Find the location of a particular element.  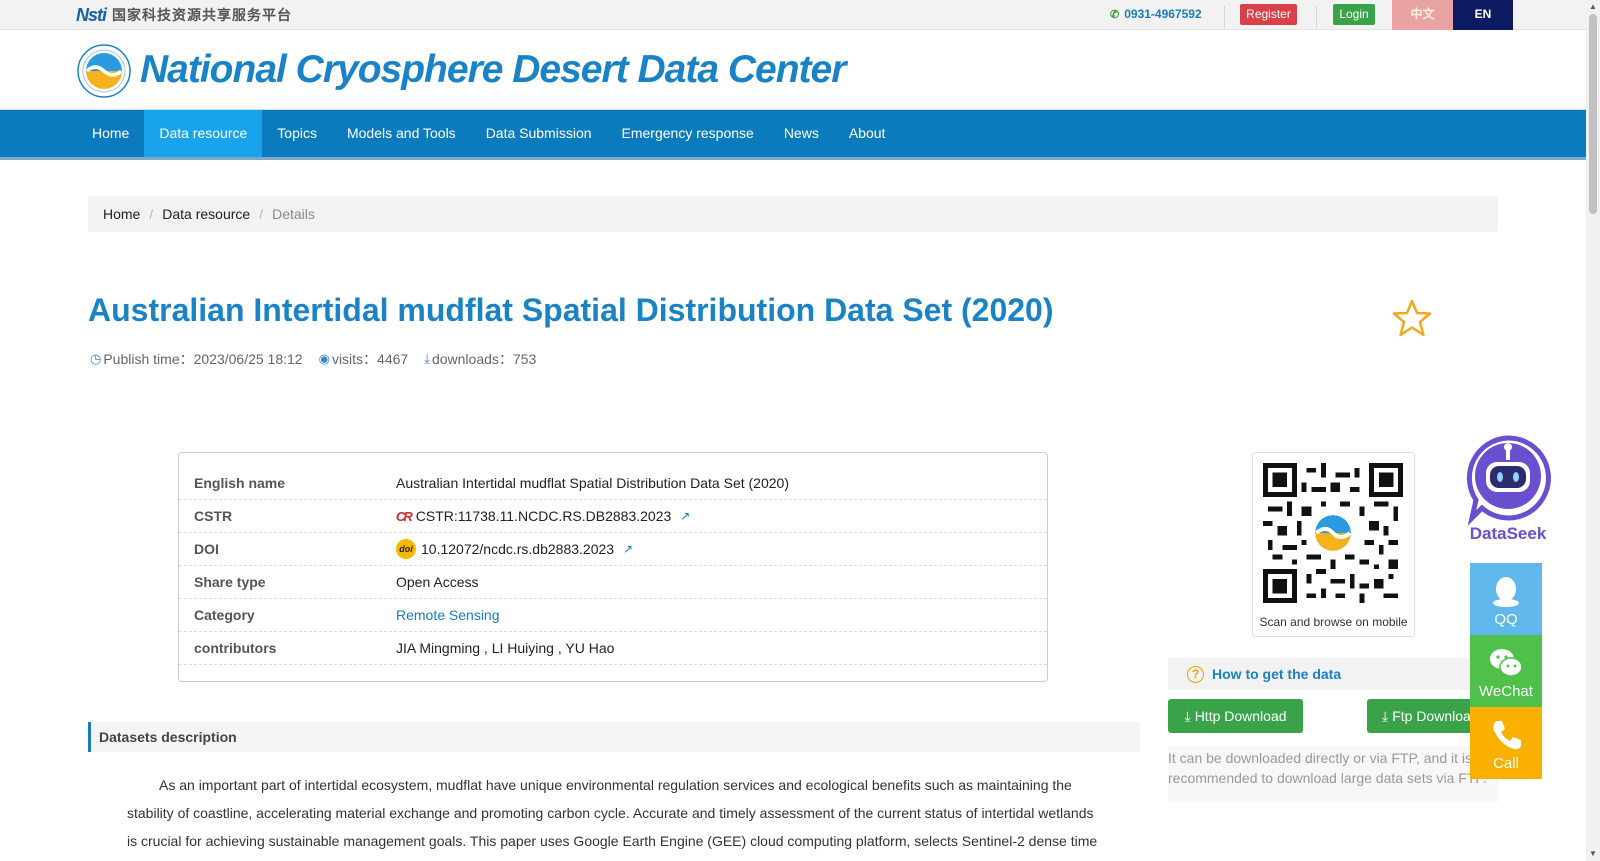

phone-contact: ✆ 0931-4967592 is located at coordinates (1156, 14).